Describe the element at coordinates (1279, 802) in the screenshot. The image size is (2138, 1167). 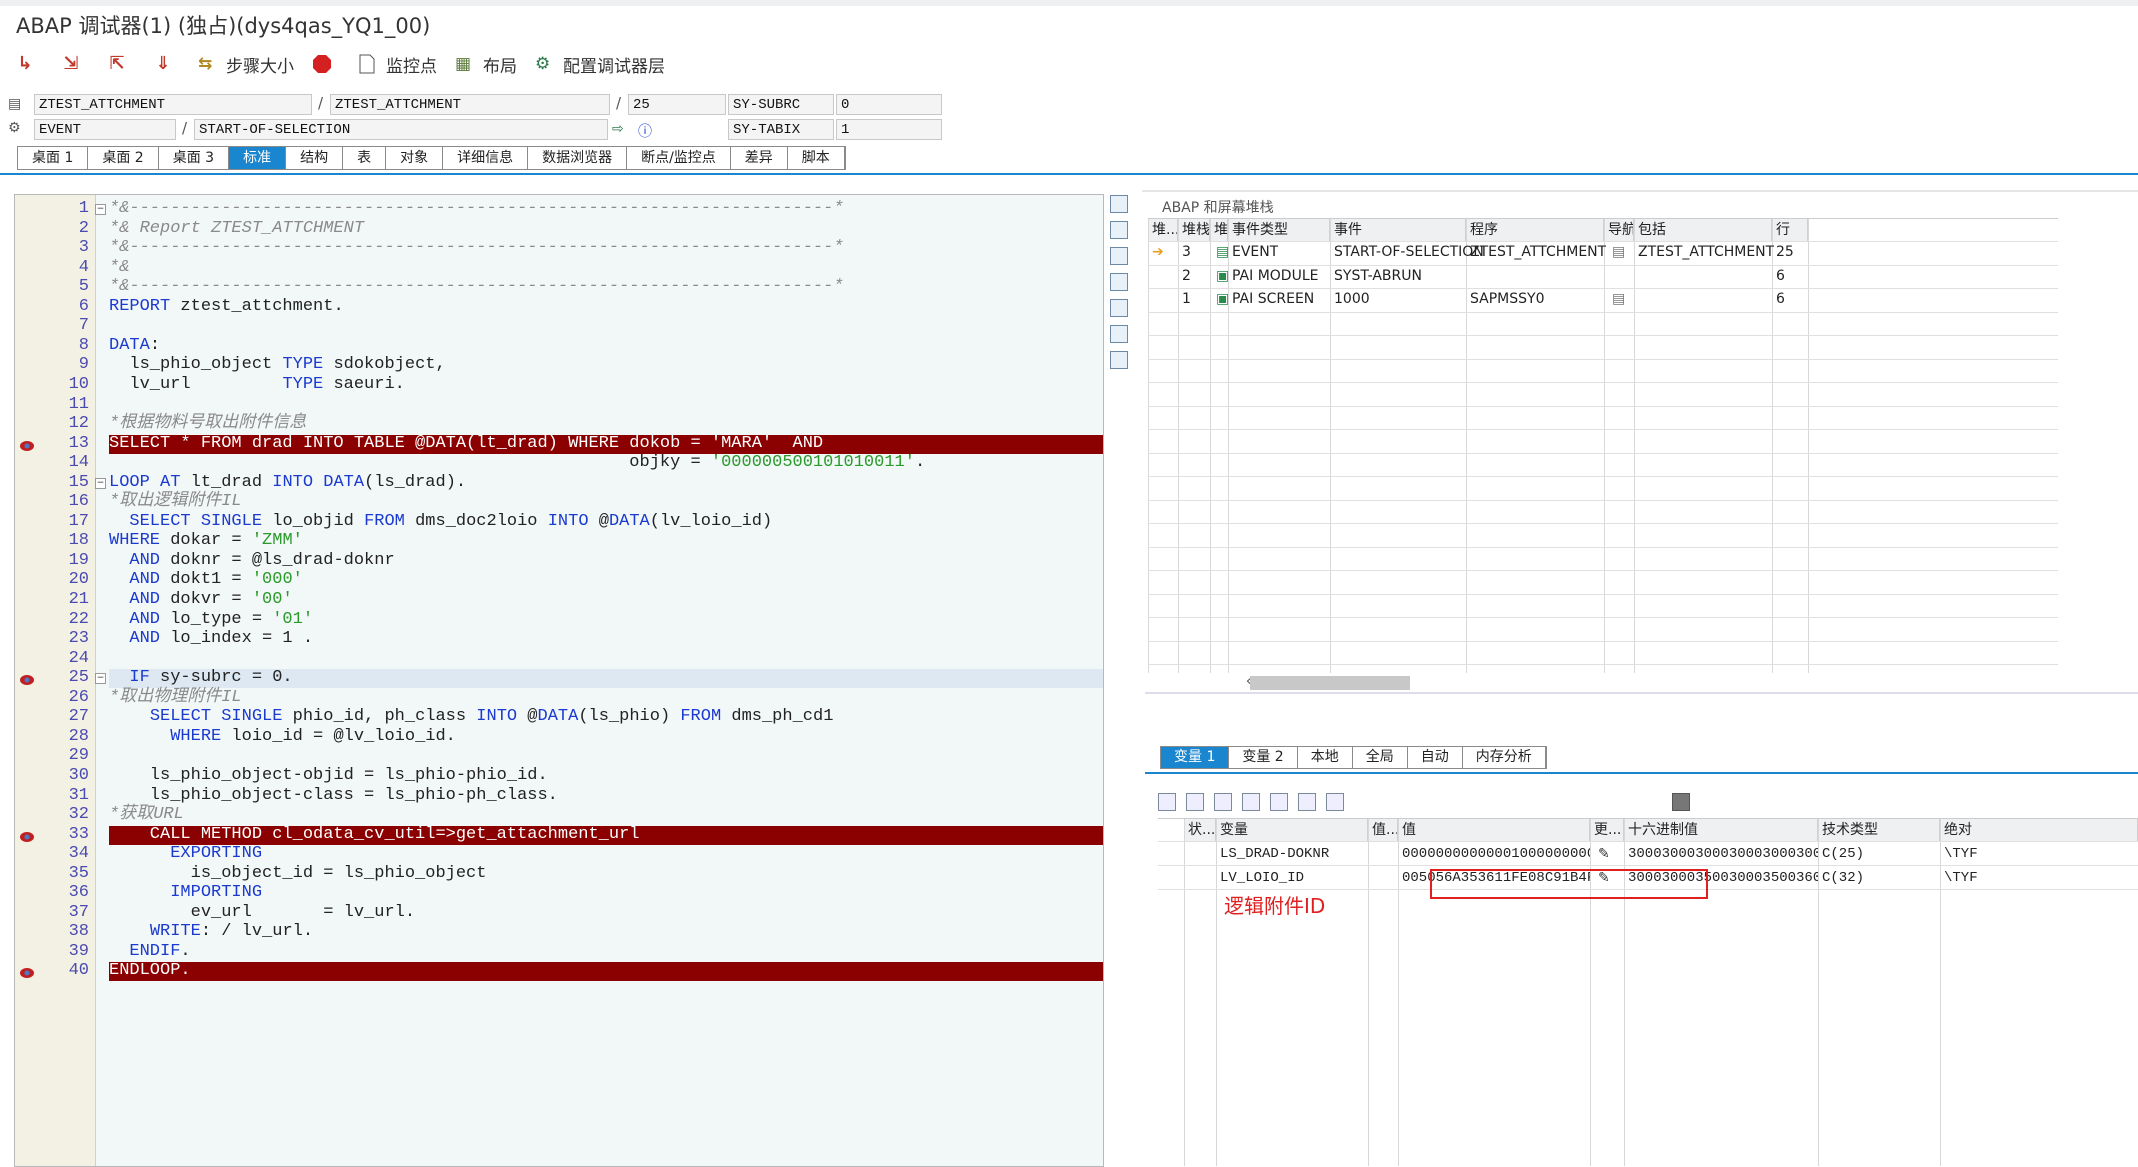
I see `tree-icon` at that location.